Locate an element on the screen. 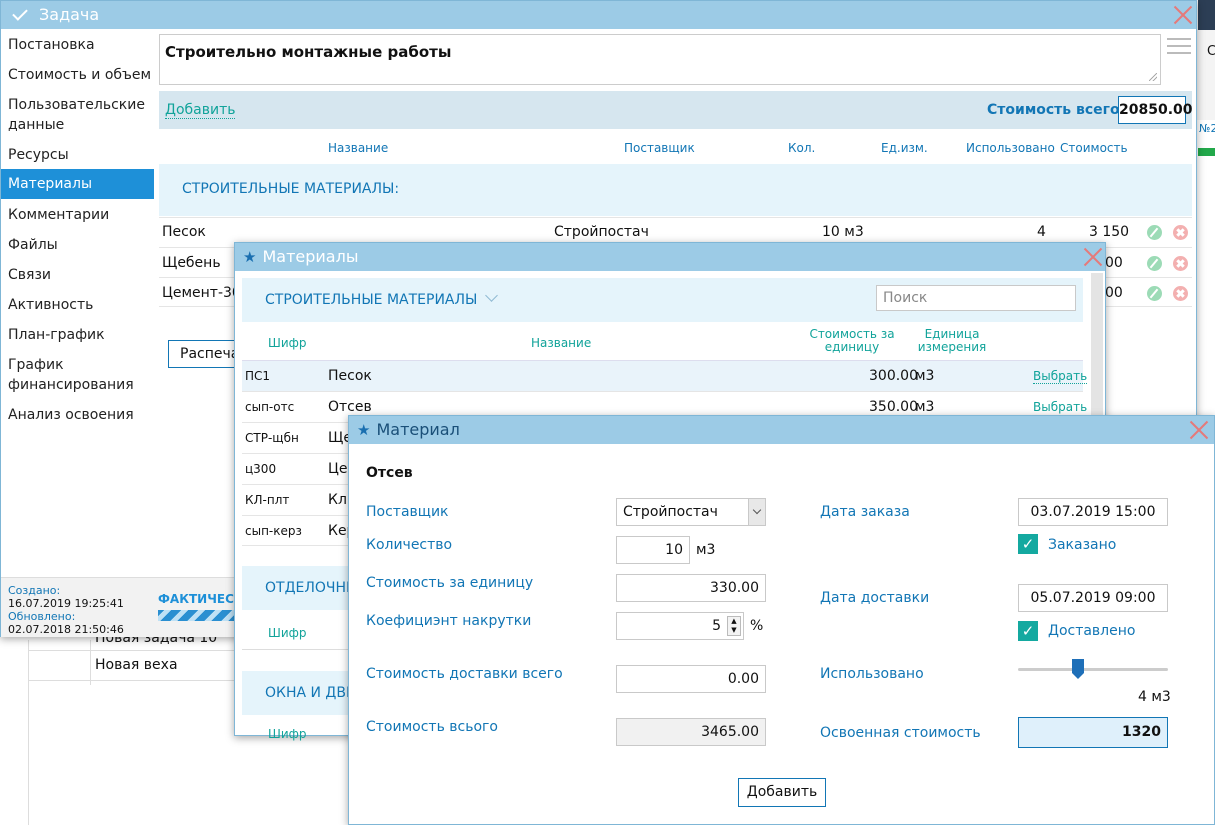  table-row: ПС1 Песок 300.00 м3 Выбрать is located at coordinates (665, 375).